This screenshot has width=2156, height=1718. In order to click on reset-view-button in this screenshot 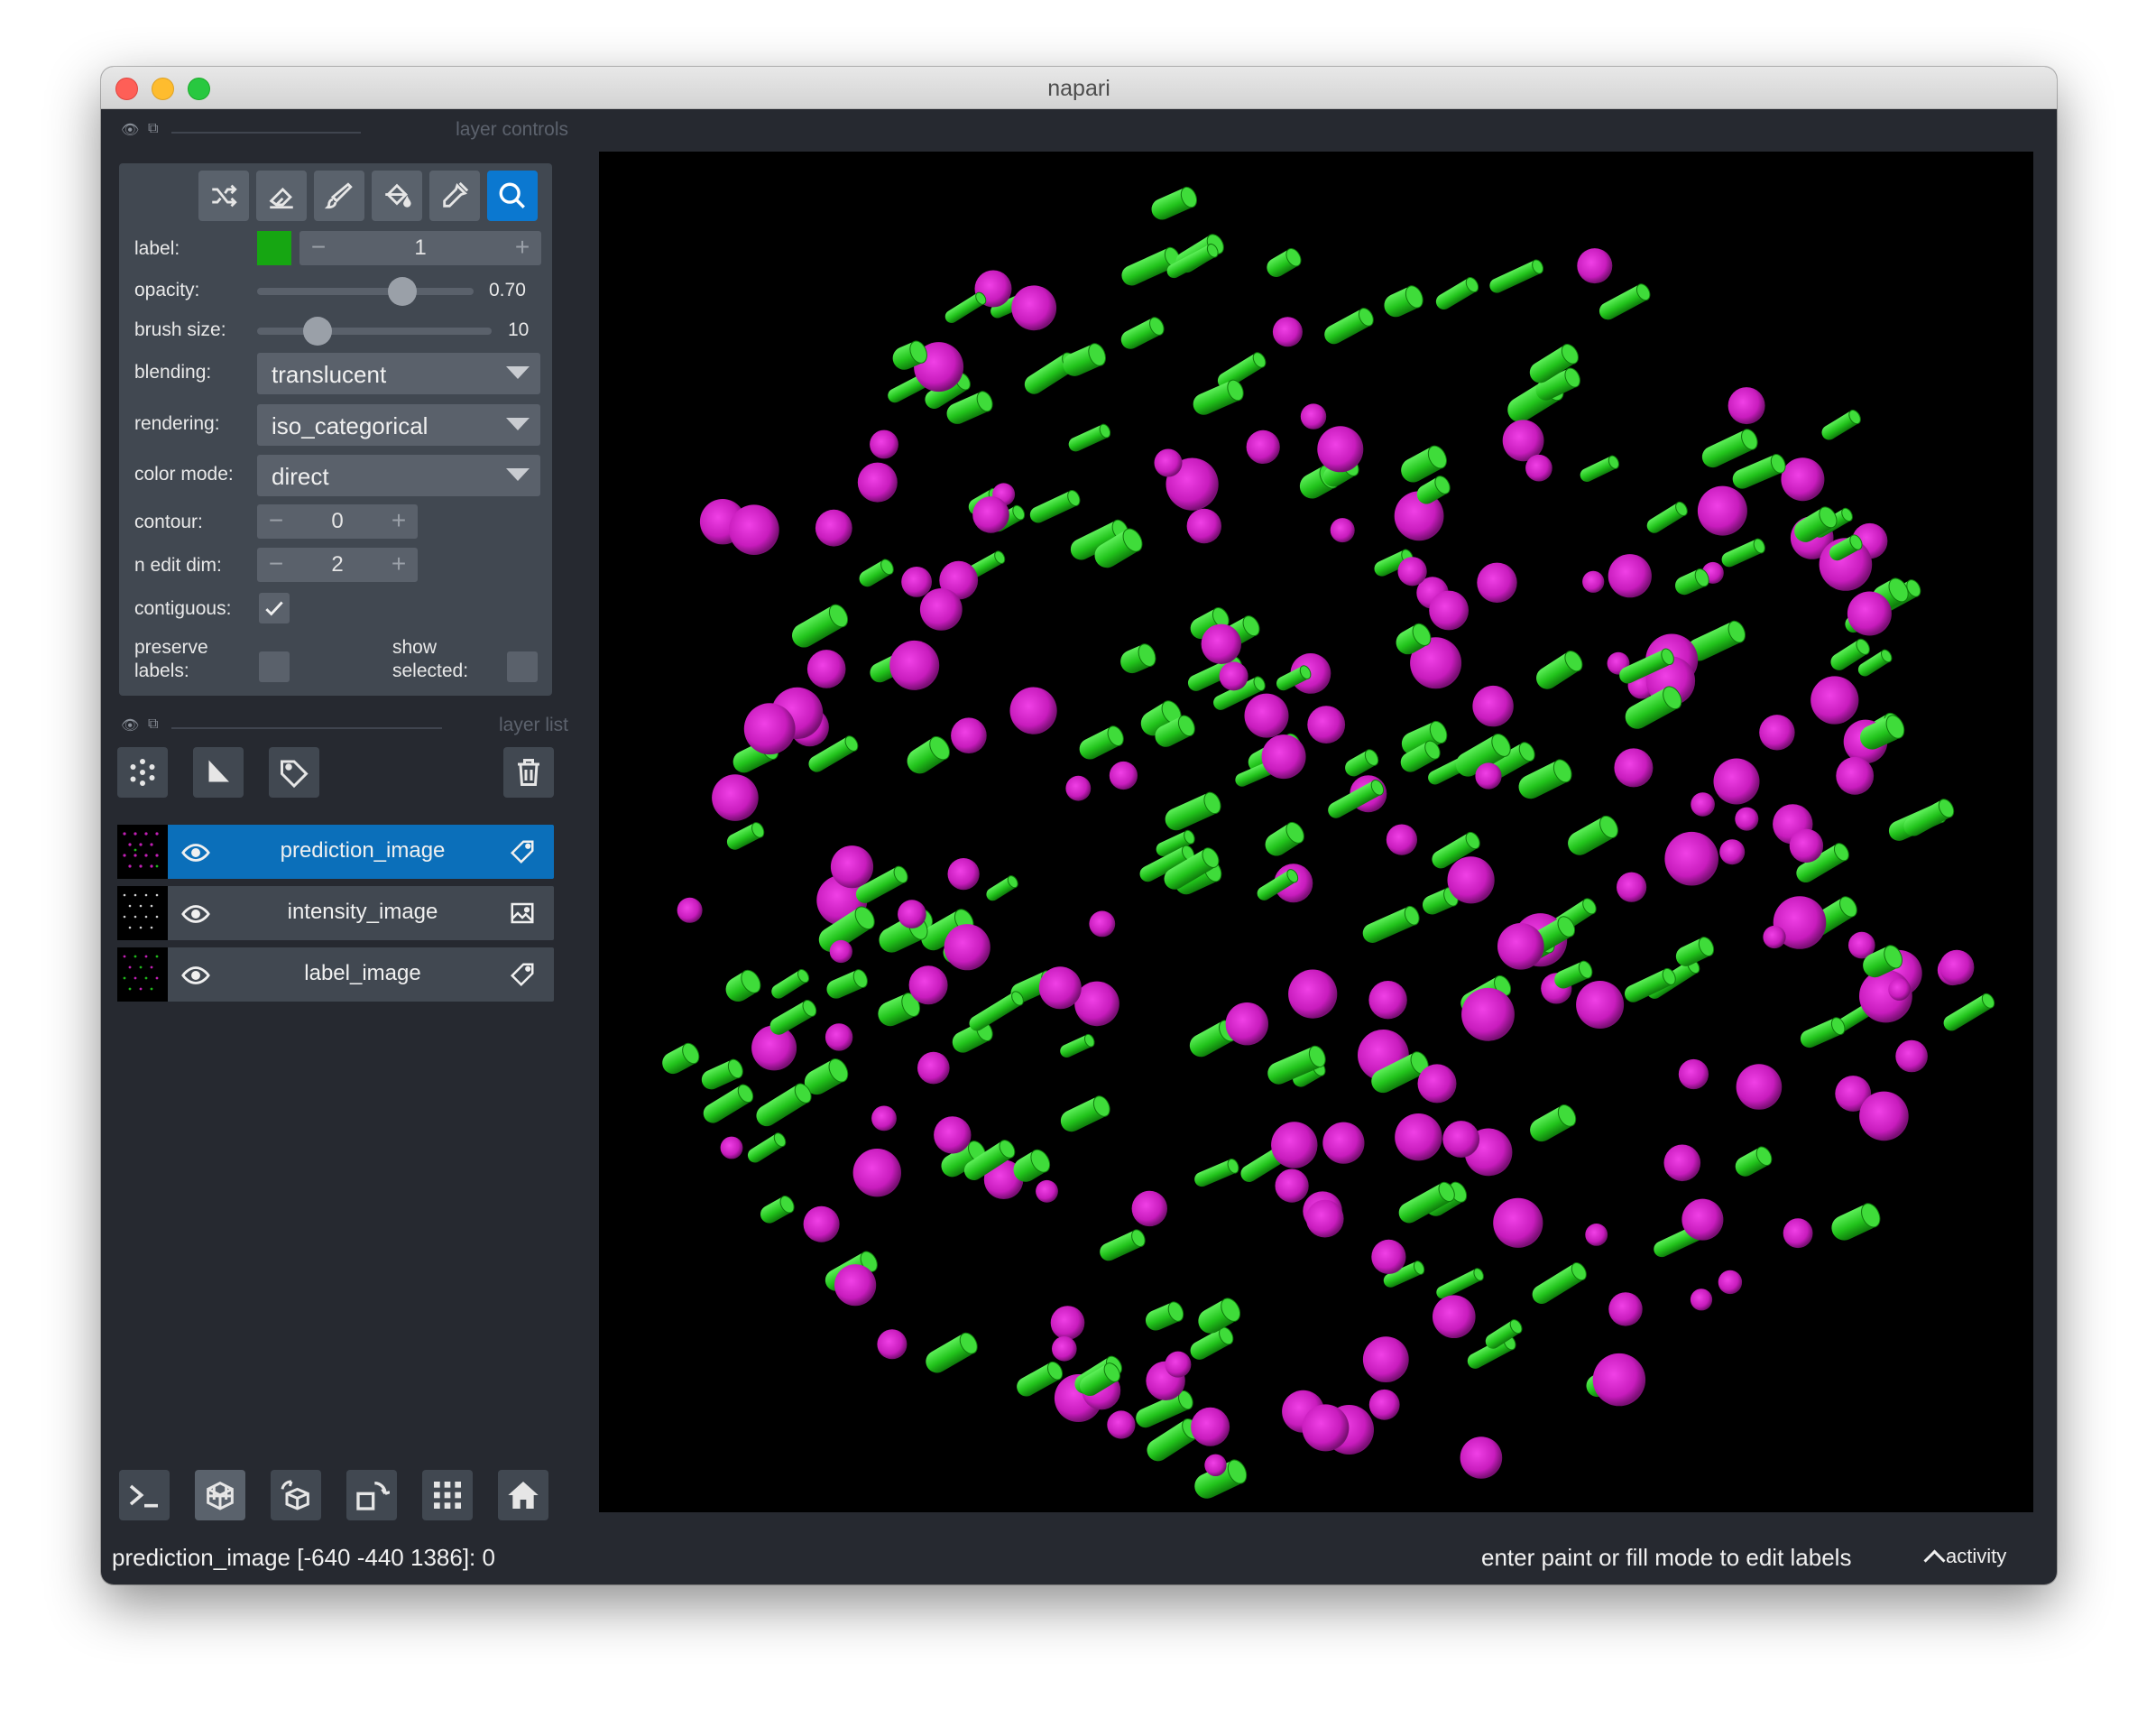, I will do `click(523, 1495)`.